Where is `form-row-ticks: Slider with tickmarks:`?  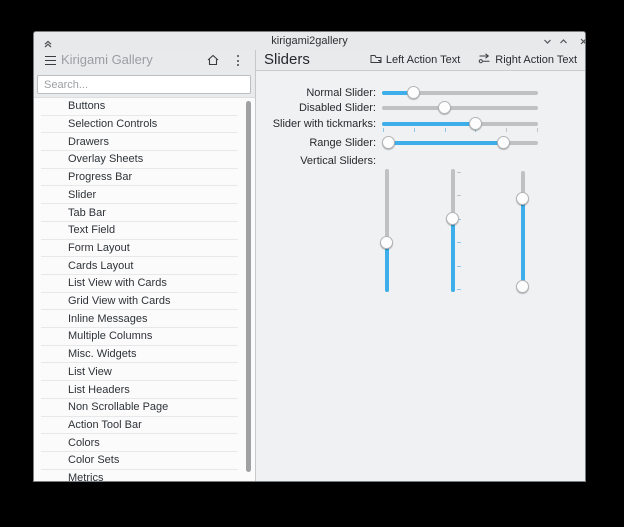 form-row-ticks: Slider with tickmarks: is located at coordinates (309, 124).